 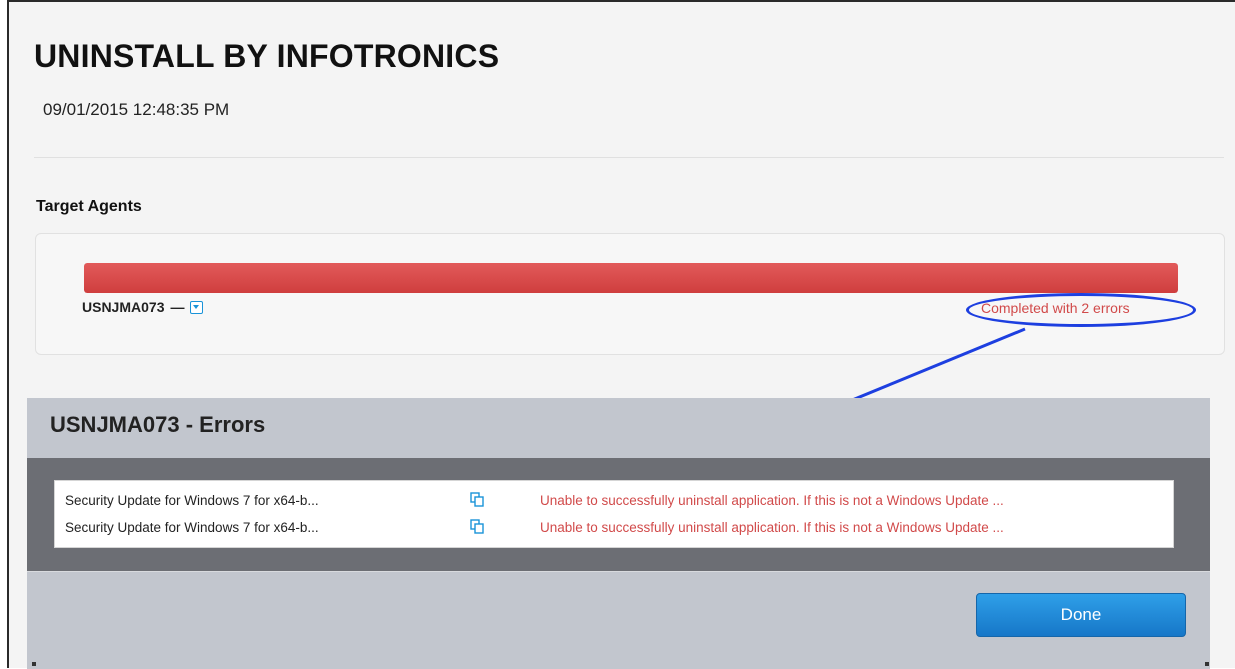 What do you see at coordinates (1081, 615) in the screenshot?
I see `done-button: Done` at bounding box center [1081, 615].